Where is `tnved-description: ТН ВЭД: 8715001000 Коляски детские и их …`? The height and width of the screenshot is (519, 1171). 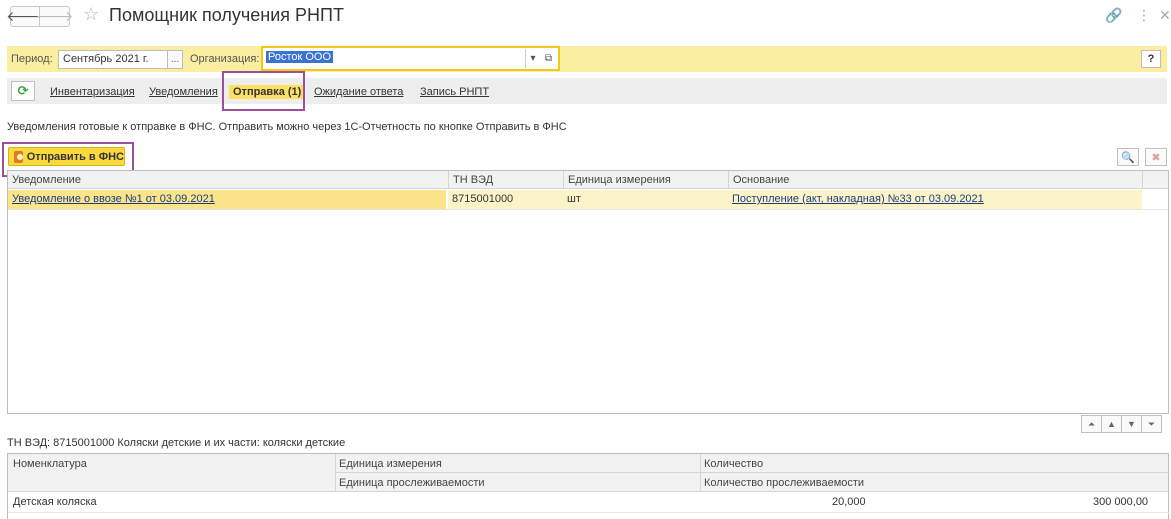 tnved-description: ТН ВЭД: 8715001000 Коляски детские и их … is located at coordinates (176, 443).